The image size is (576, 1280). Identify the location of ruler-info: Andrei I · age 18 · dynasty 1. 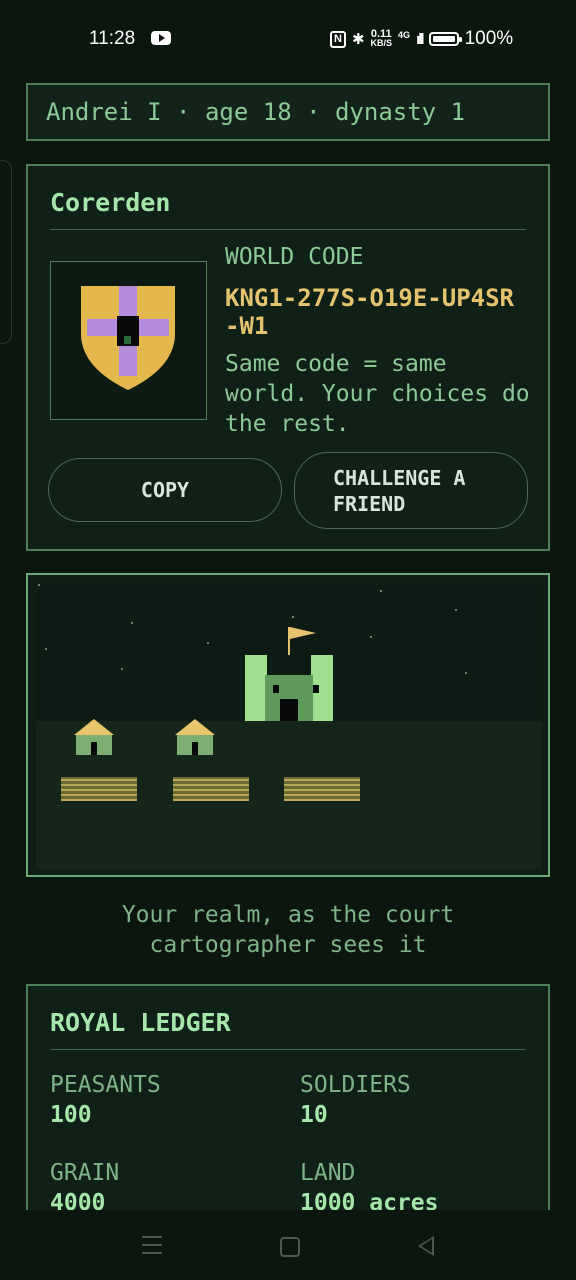
(256, 112).